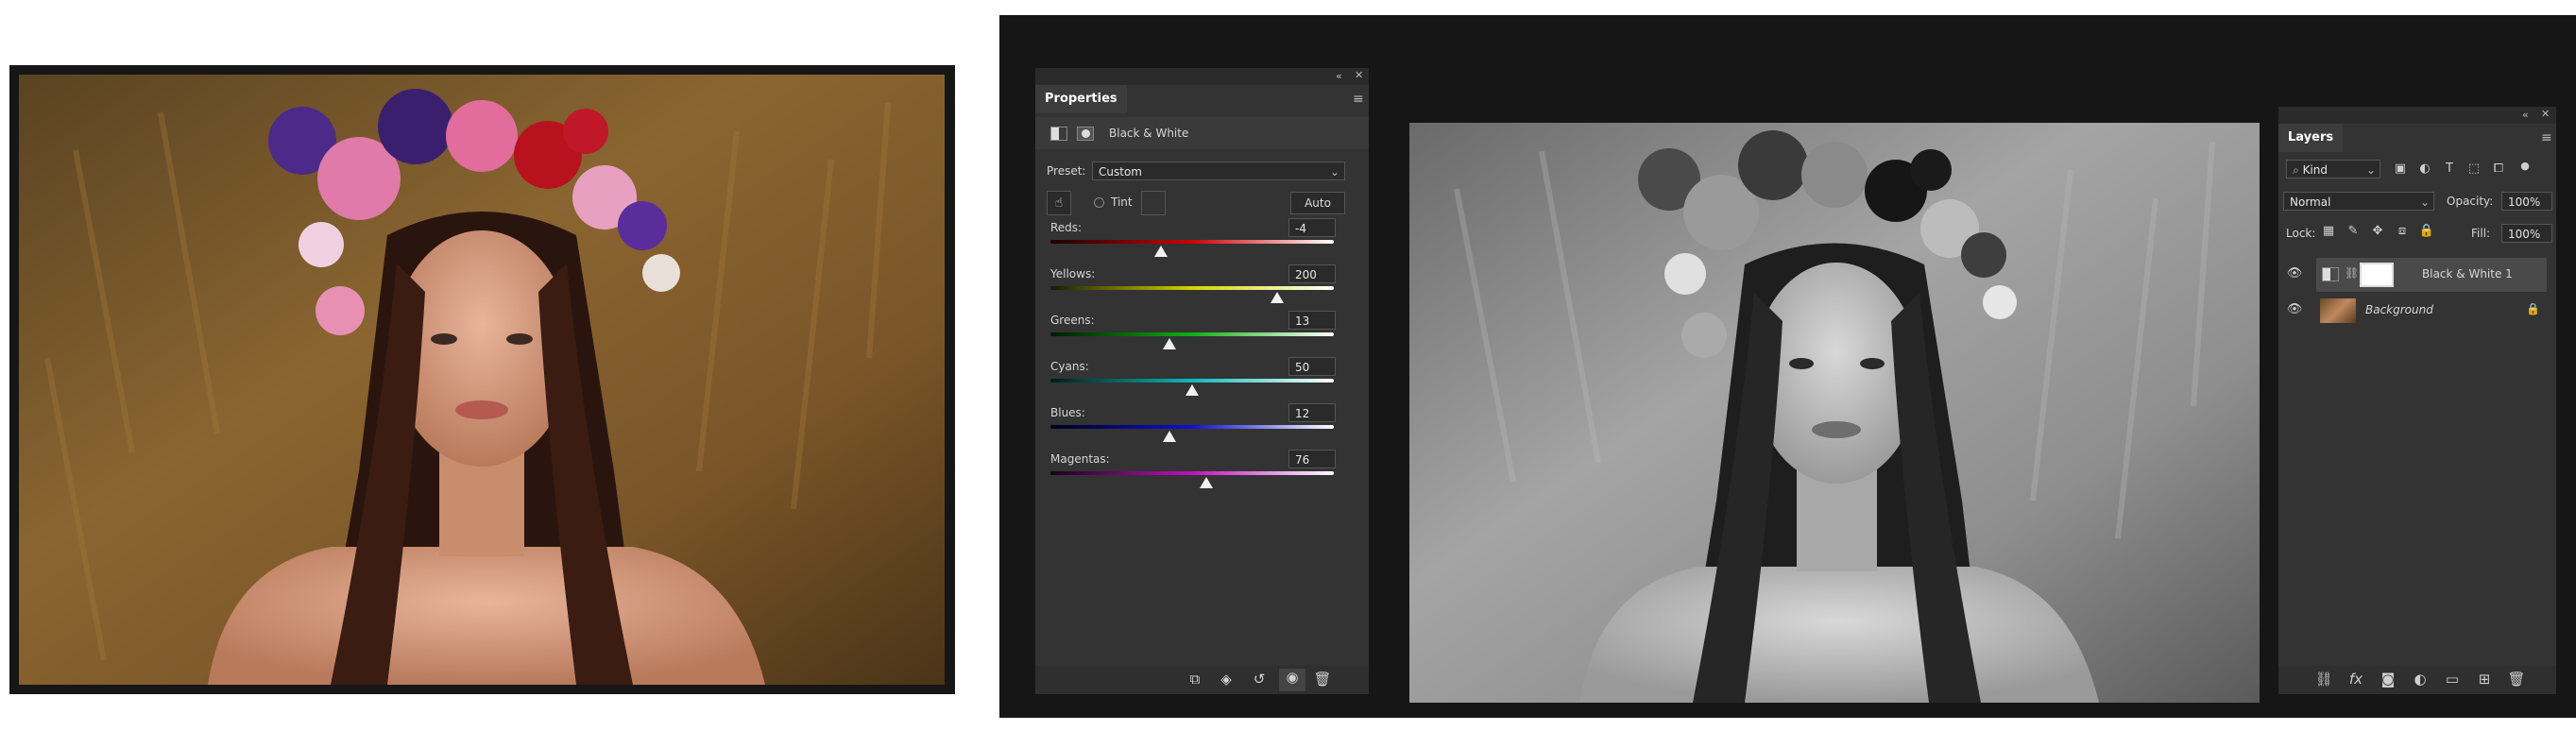 This screenshot has height=731, width=2576. What do you see at coordinates (2403, 231) in the screenshot?
I see `lock-artboard-icon: ⧈` at bounding box center [2403, 231].